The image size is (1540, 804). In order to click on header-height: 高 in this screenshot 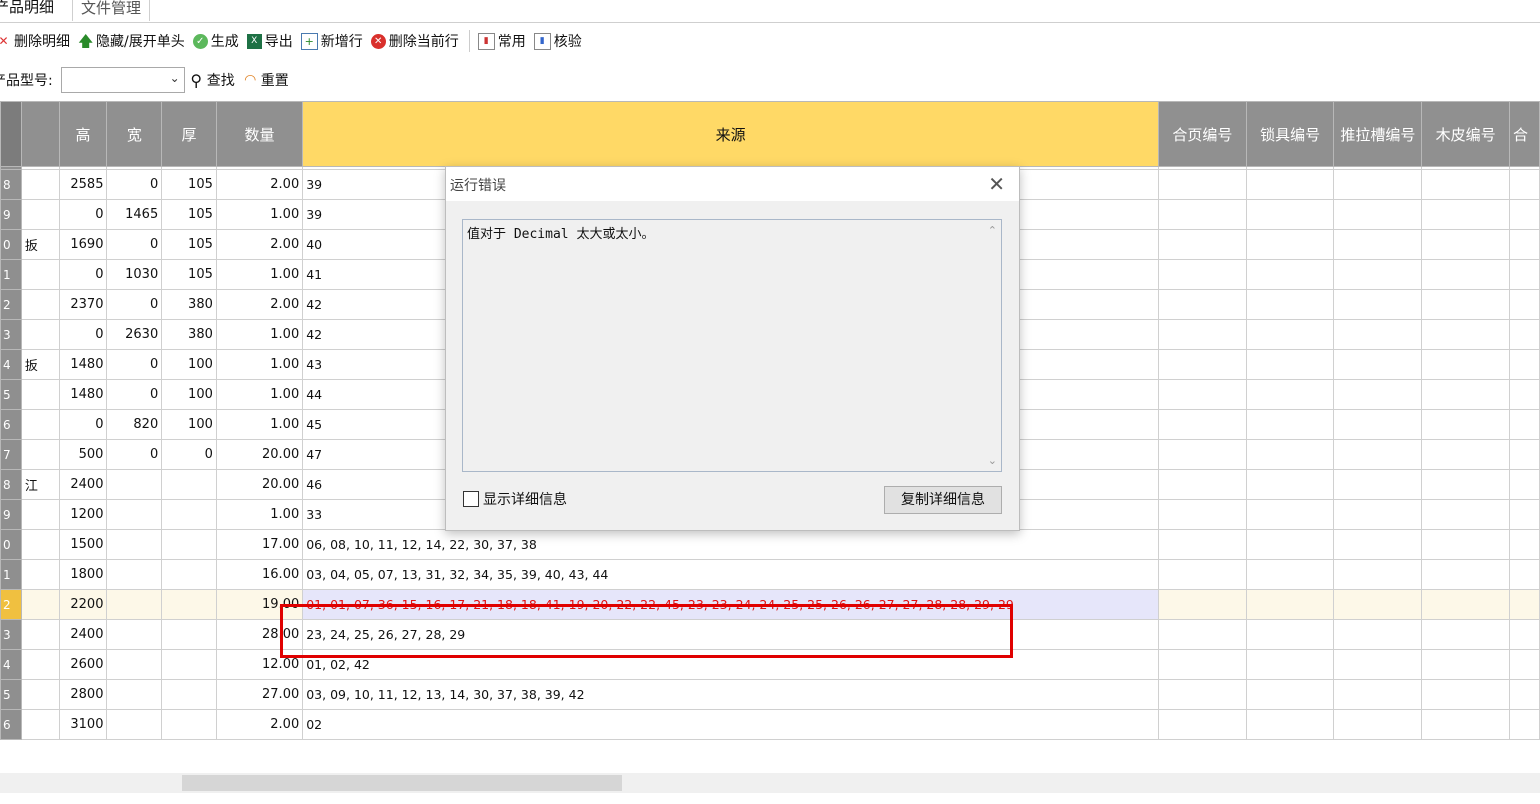, I will do `click(83, 134)`.